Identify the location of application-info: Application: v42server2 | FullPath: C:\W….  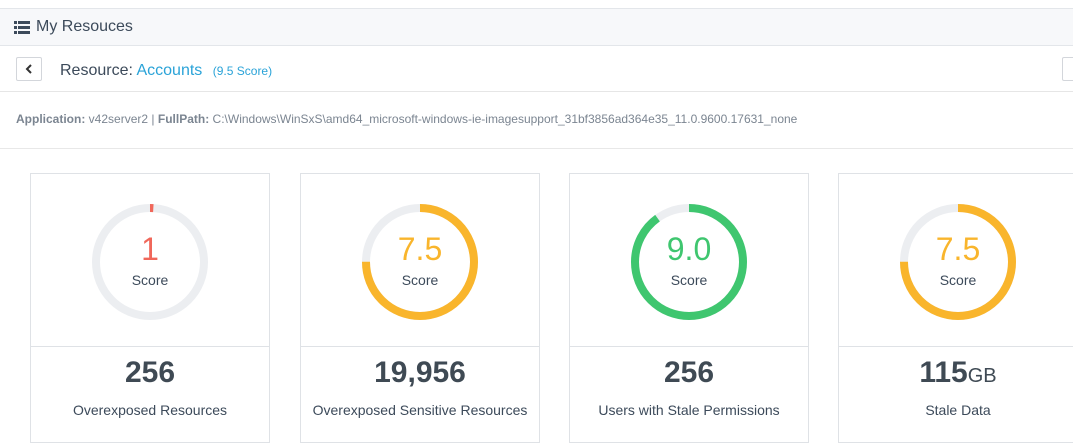
(406, 119).